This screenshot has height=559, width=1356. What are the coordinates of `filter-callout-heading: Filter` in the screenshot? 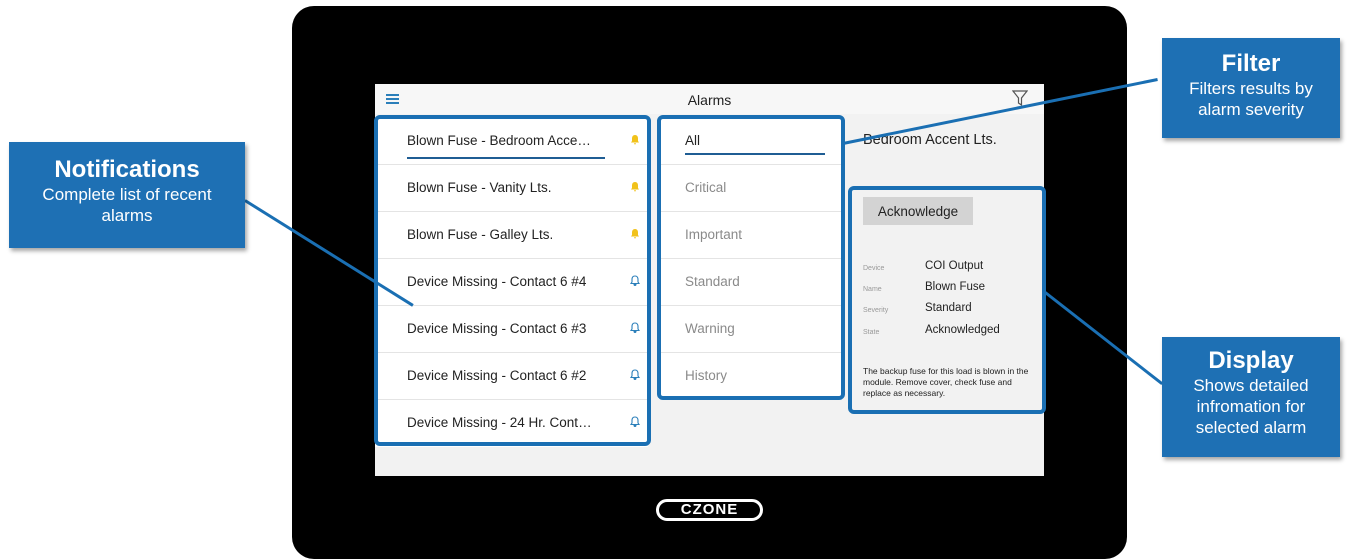 It's located at (1251, 63).